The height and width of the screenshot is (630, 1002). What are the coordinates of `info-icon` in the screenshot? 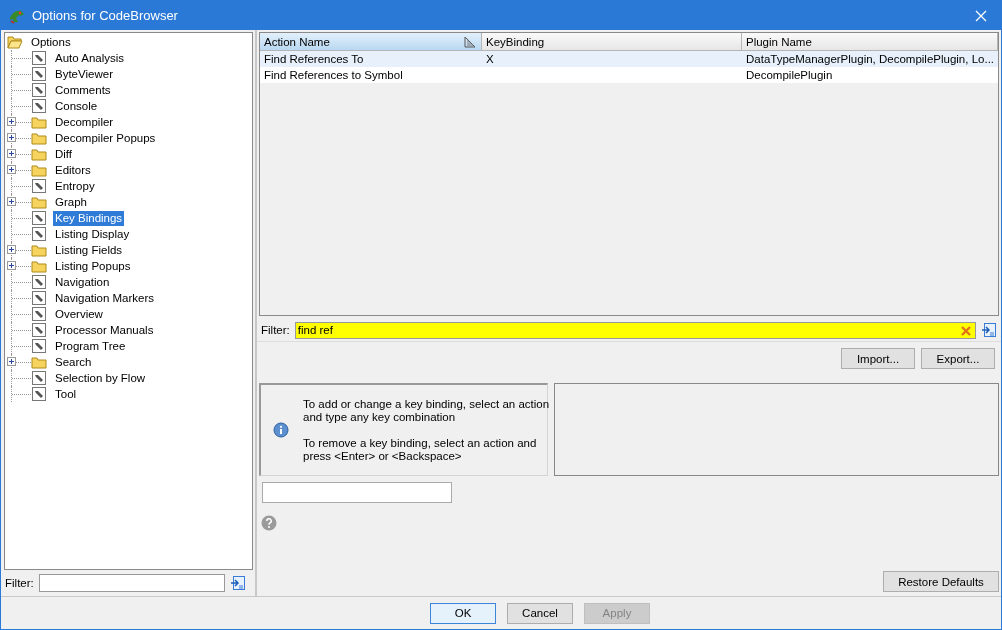 It's located at (281, 430).